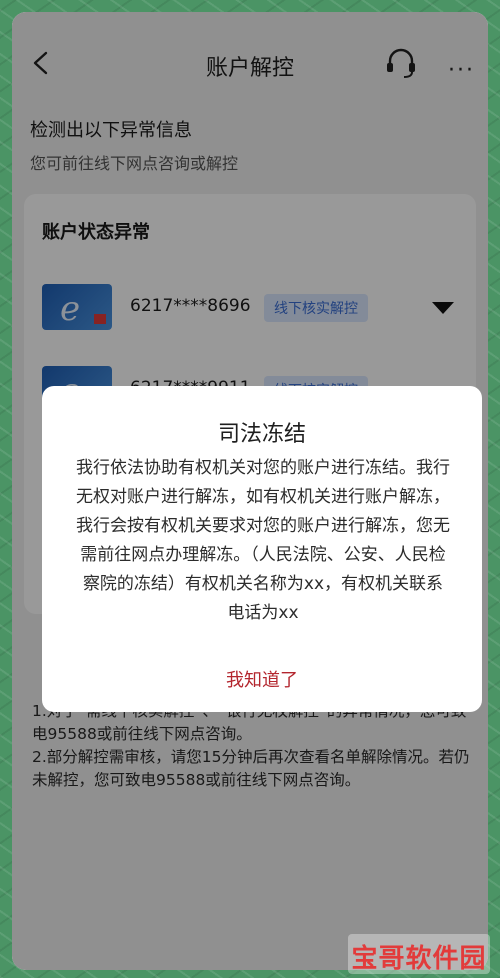 The image size is (500, 978). Describe the element at coordinates (262, 679) in the screenshot. I see `acknowledge-button: 我知道了` at that location.